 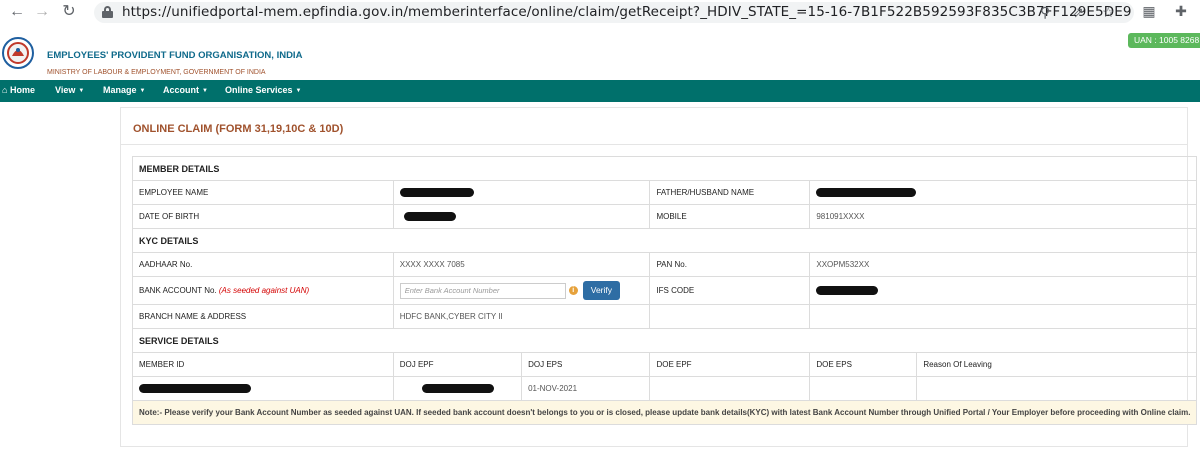 I want to click on kyc-details-heading: KYC DETAILS, so click(x=664, y=240).